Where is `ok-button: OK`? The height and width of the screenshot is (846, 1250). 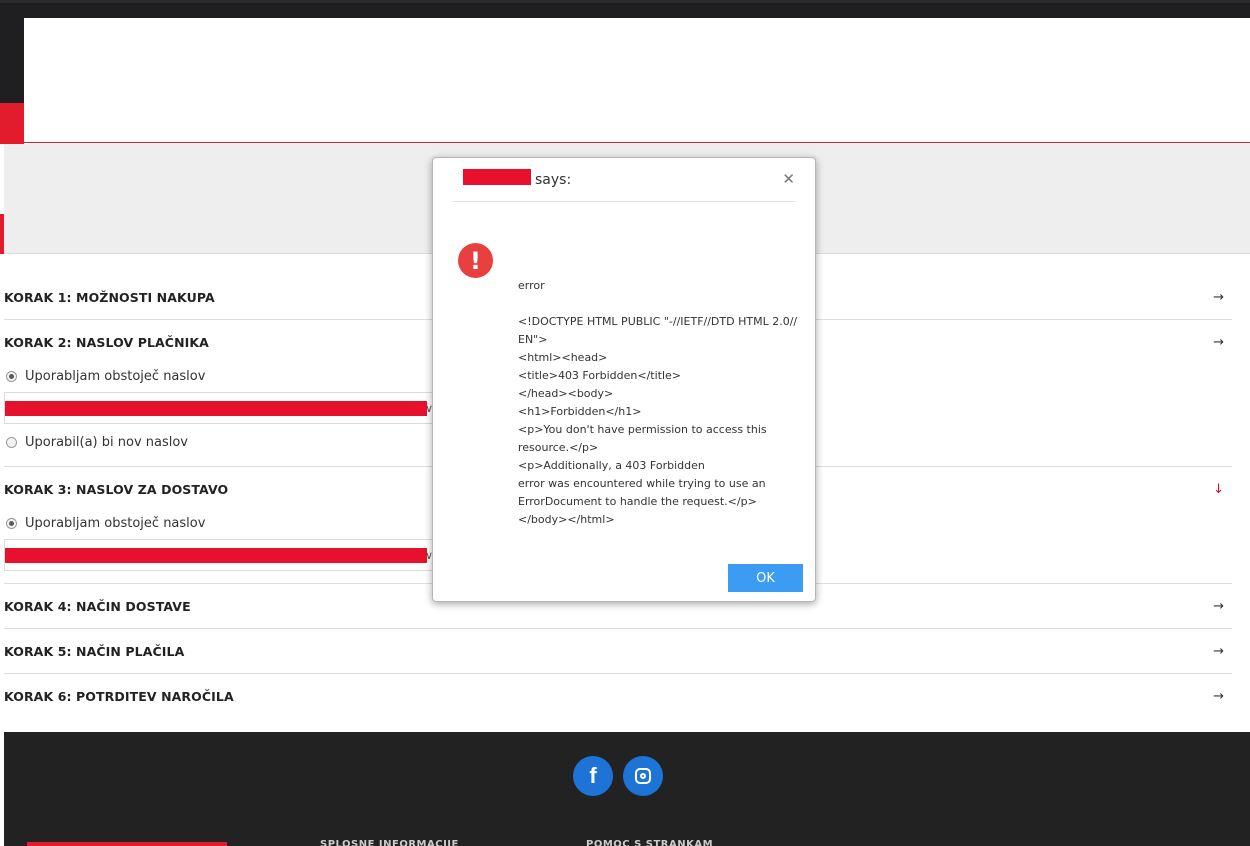 ok-button: OK is located at coordinates (765, 578).